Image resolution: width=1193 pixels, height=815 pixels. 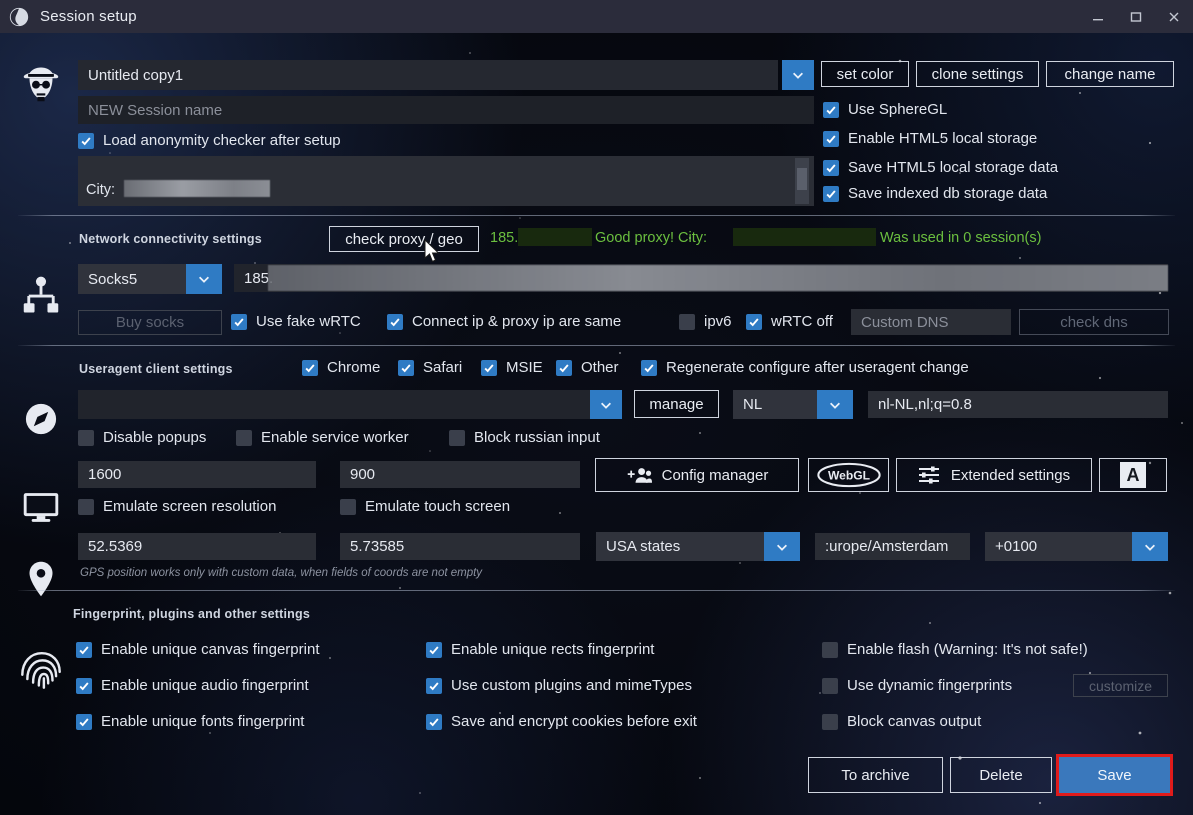 What do you see at coordinates (1094, 322) in the screenshot?
I see `check-dns-button: check dns` at bounding box center [1094, 322].